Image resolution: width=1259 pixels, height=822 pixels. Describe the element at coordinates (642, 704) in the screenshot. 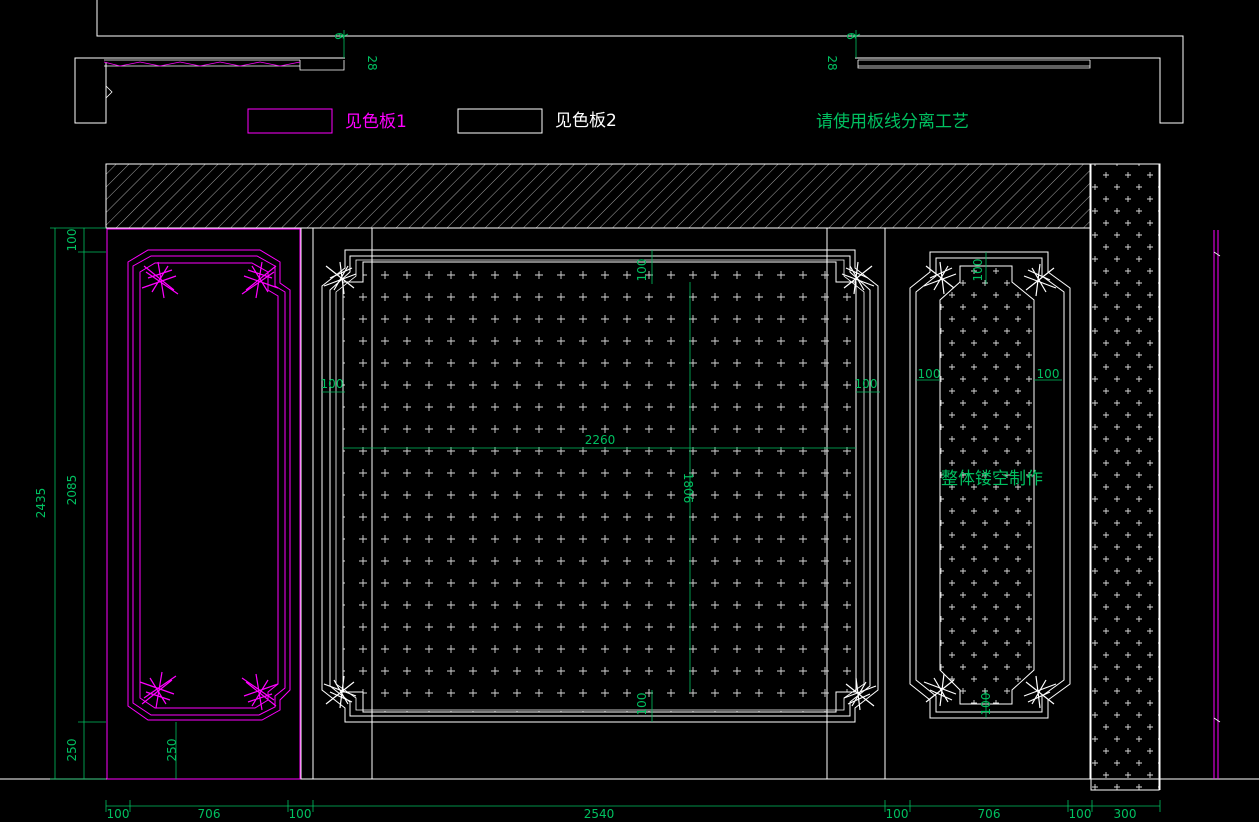

I see `main-bottom-dim: 100` at that location.